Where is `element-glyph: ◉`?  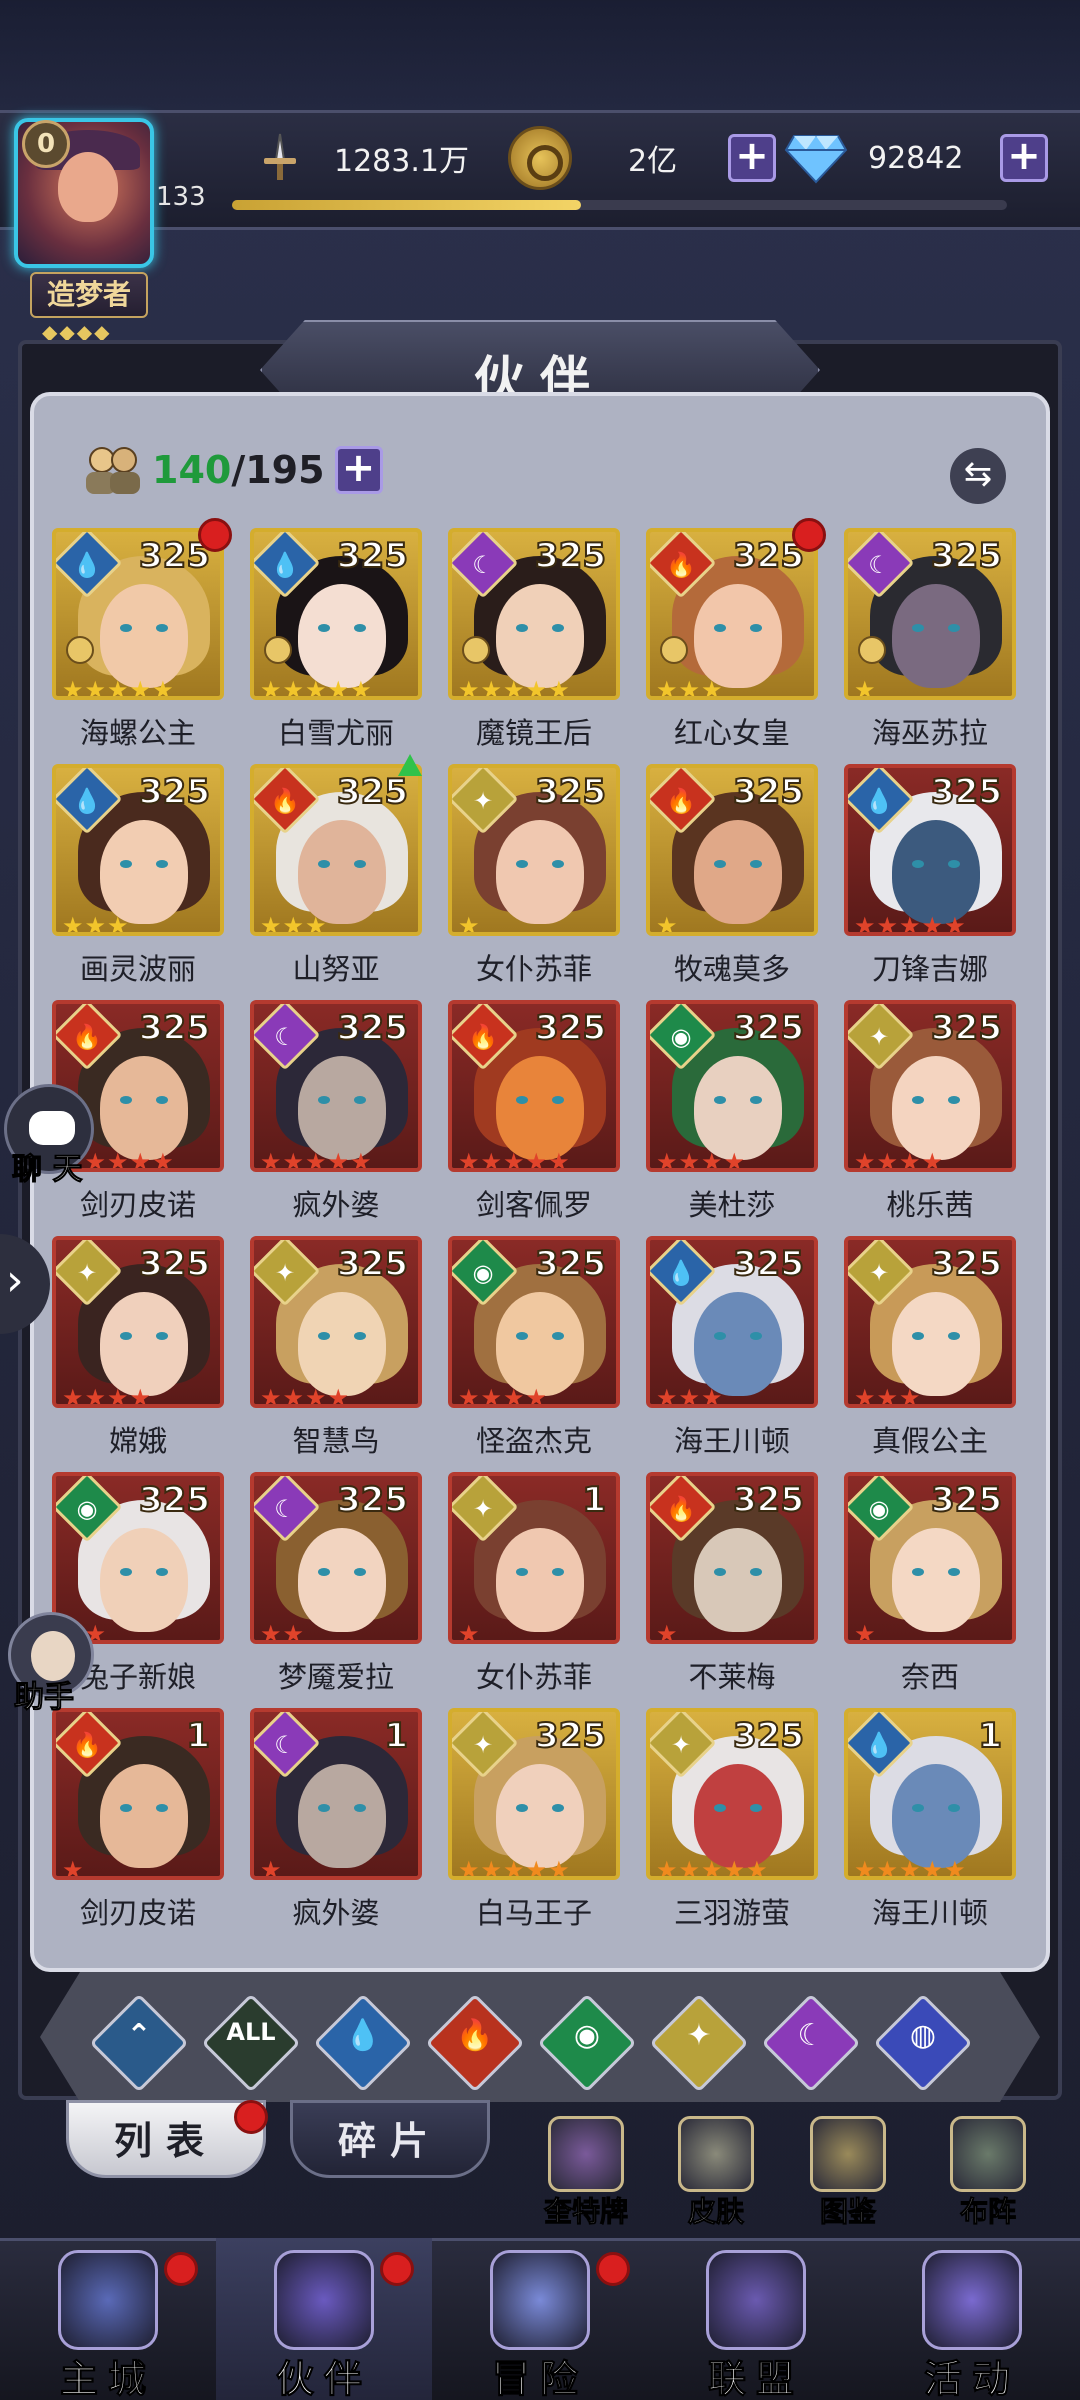 element-glyph: ◉ is located at coordinates (483, 1273).